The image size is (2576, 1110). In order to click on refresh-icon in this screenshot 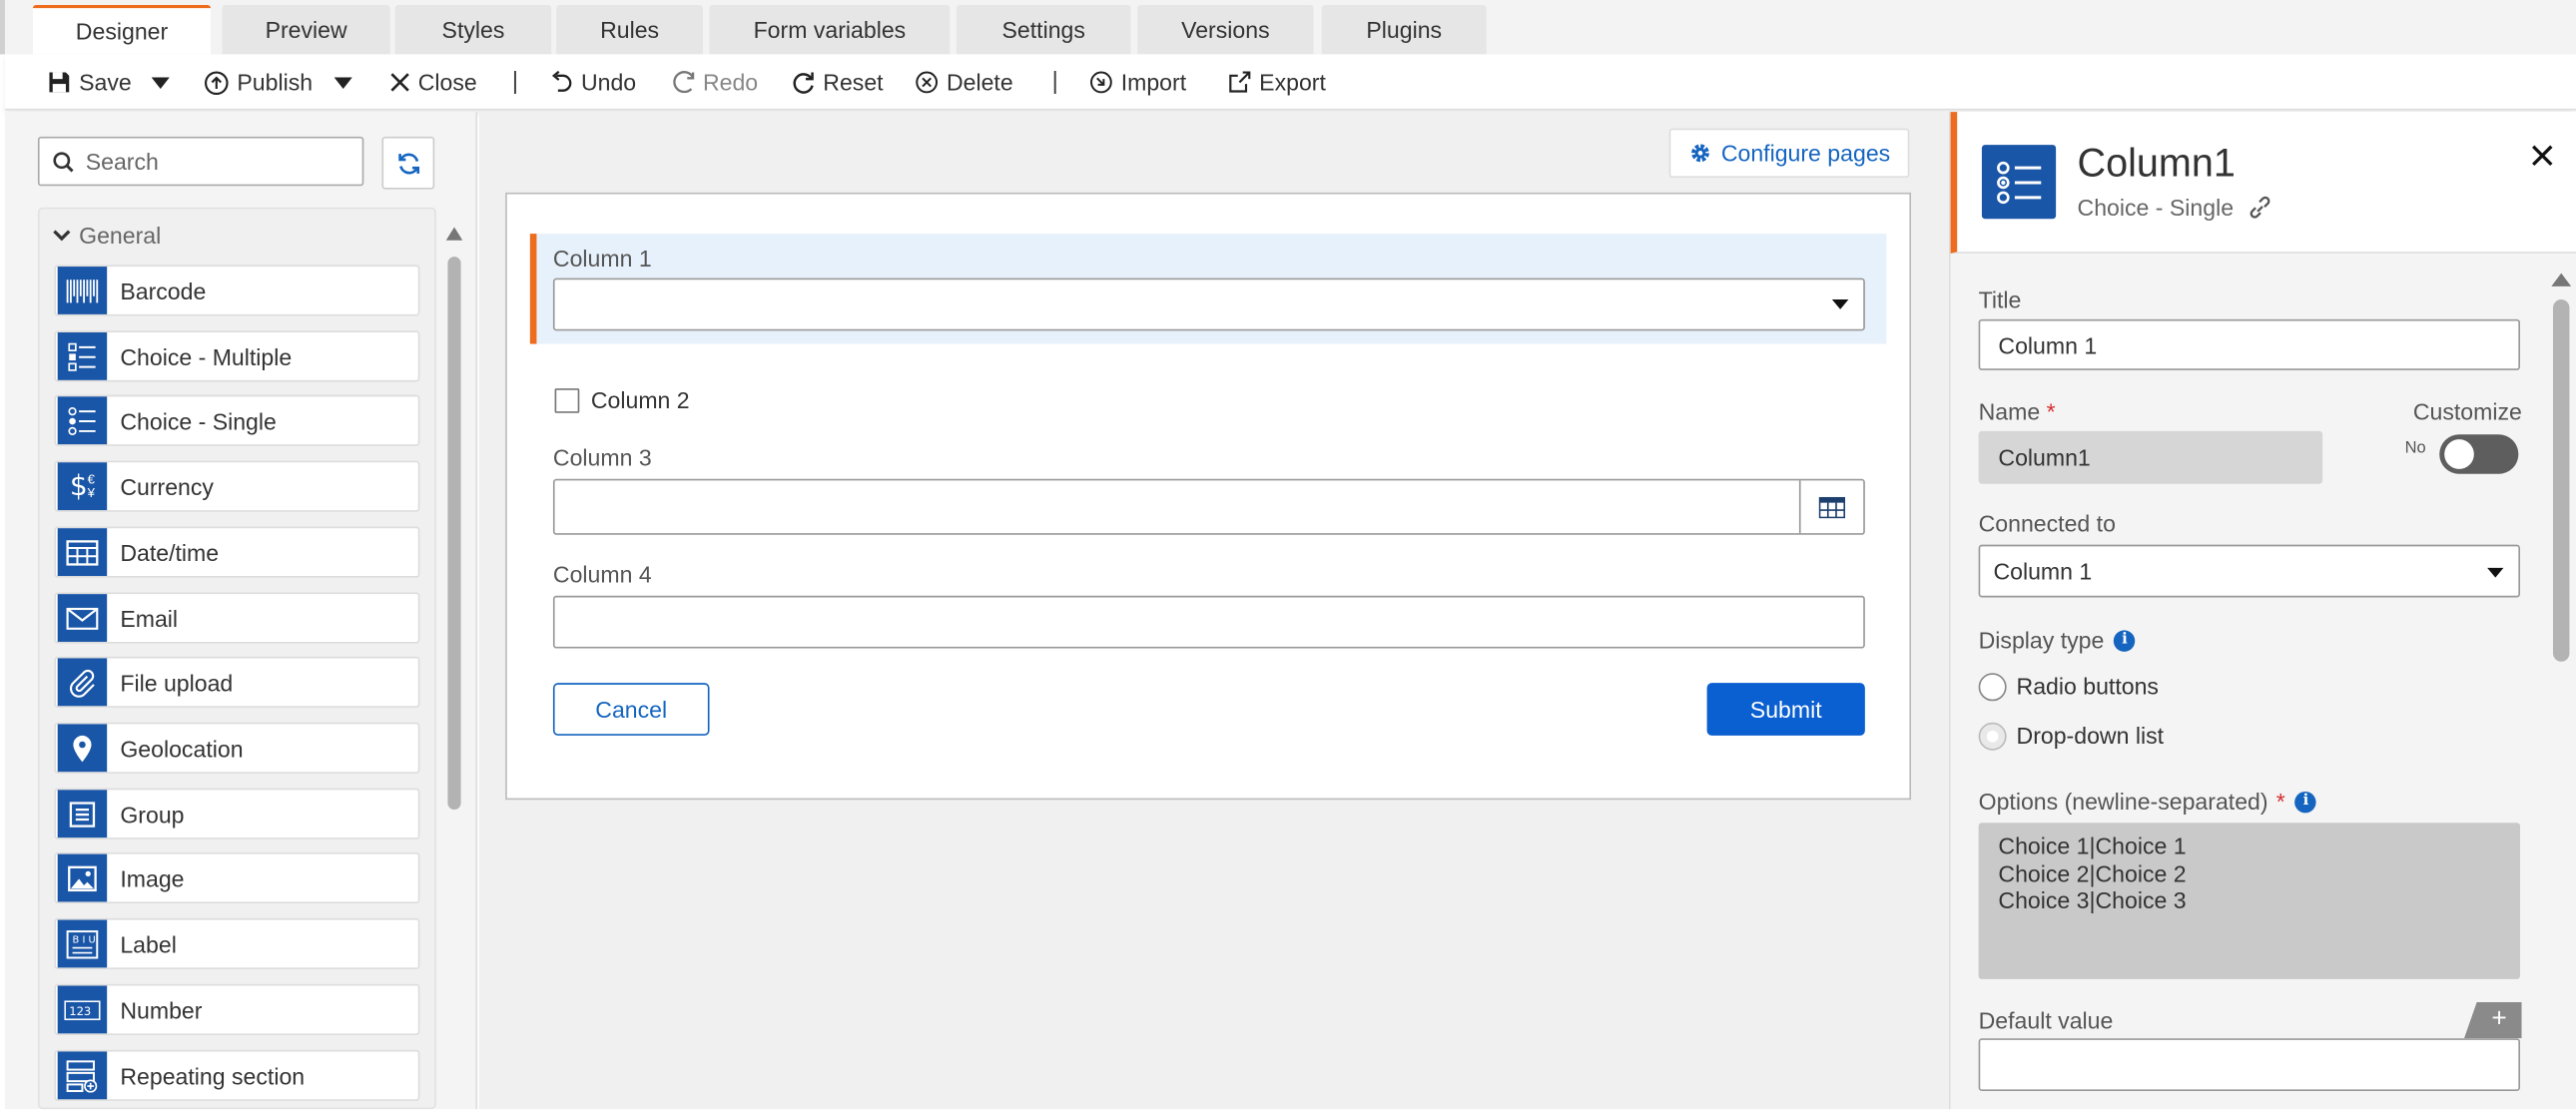, I will do `click(407, 163)`.